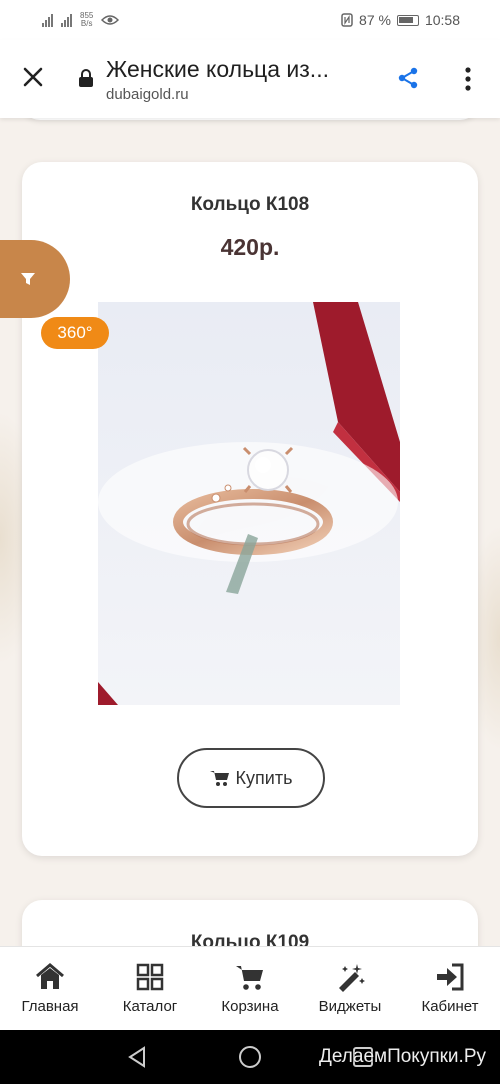 The height and width of the screenshot is (1084, 500). Describe the element at coordinates (408, 78) in the screenshot. I see `share-icon` at that location.